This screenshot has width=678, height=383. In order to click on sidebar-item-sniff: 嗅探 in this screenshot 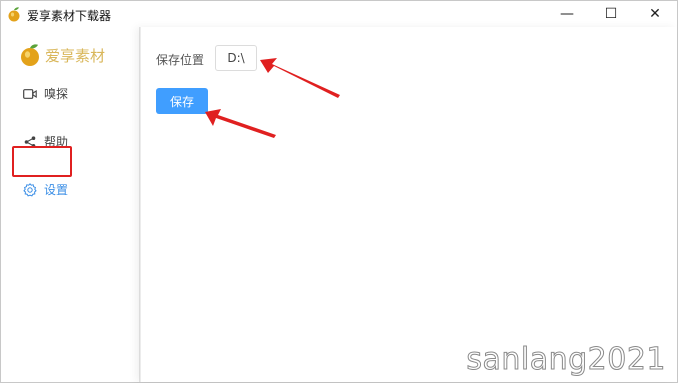, I will do `click(45, 93)`.